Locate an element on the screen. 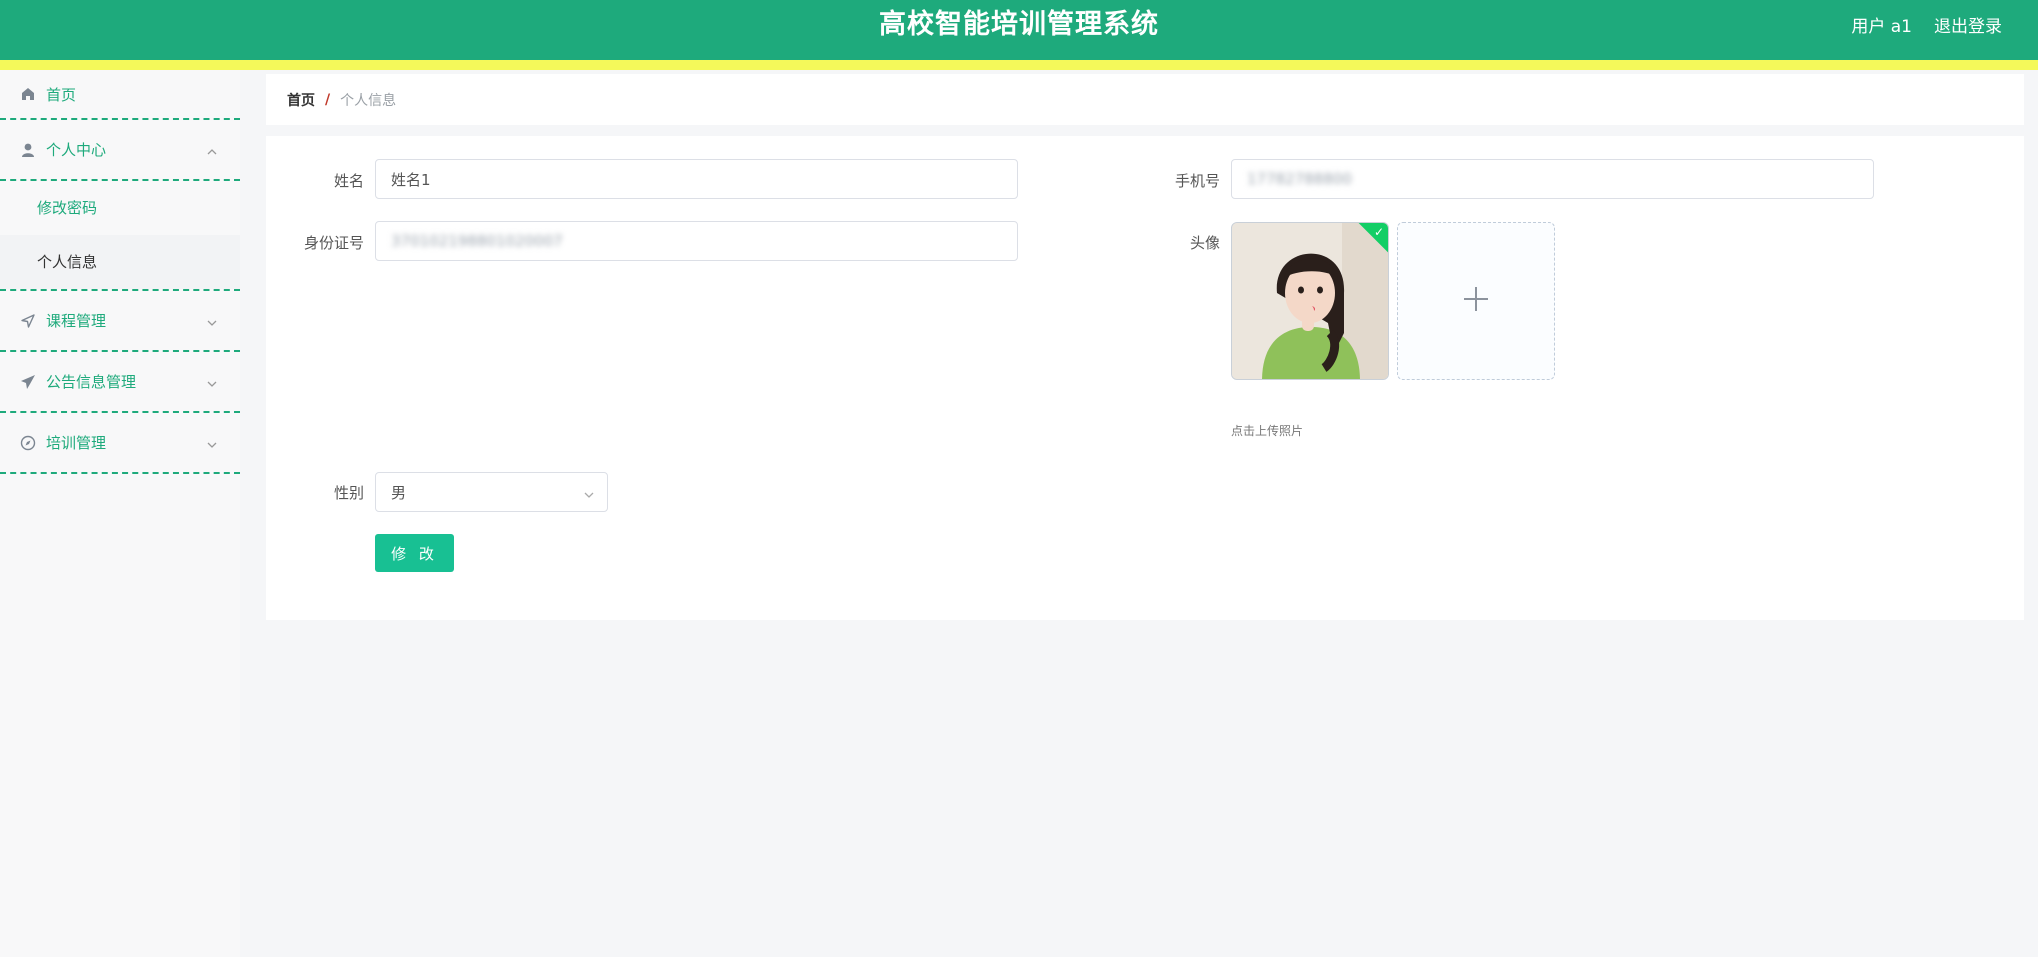 The height and width of the screenshot is (957, 2038). app-title: 高校智能培训管理系统 is located at coordinates (1019, 24).